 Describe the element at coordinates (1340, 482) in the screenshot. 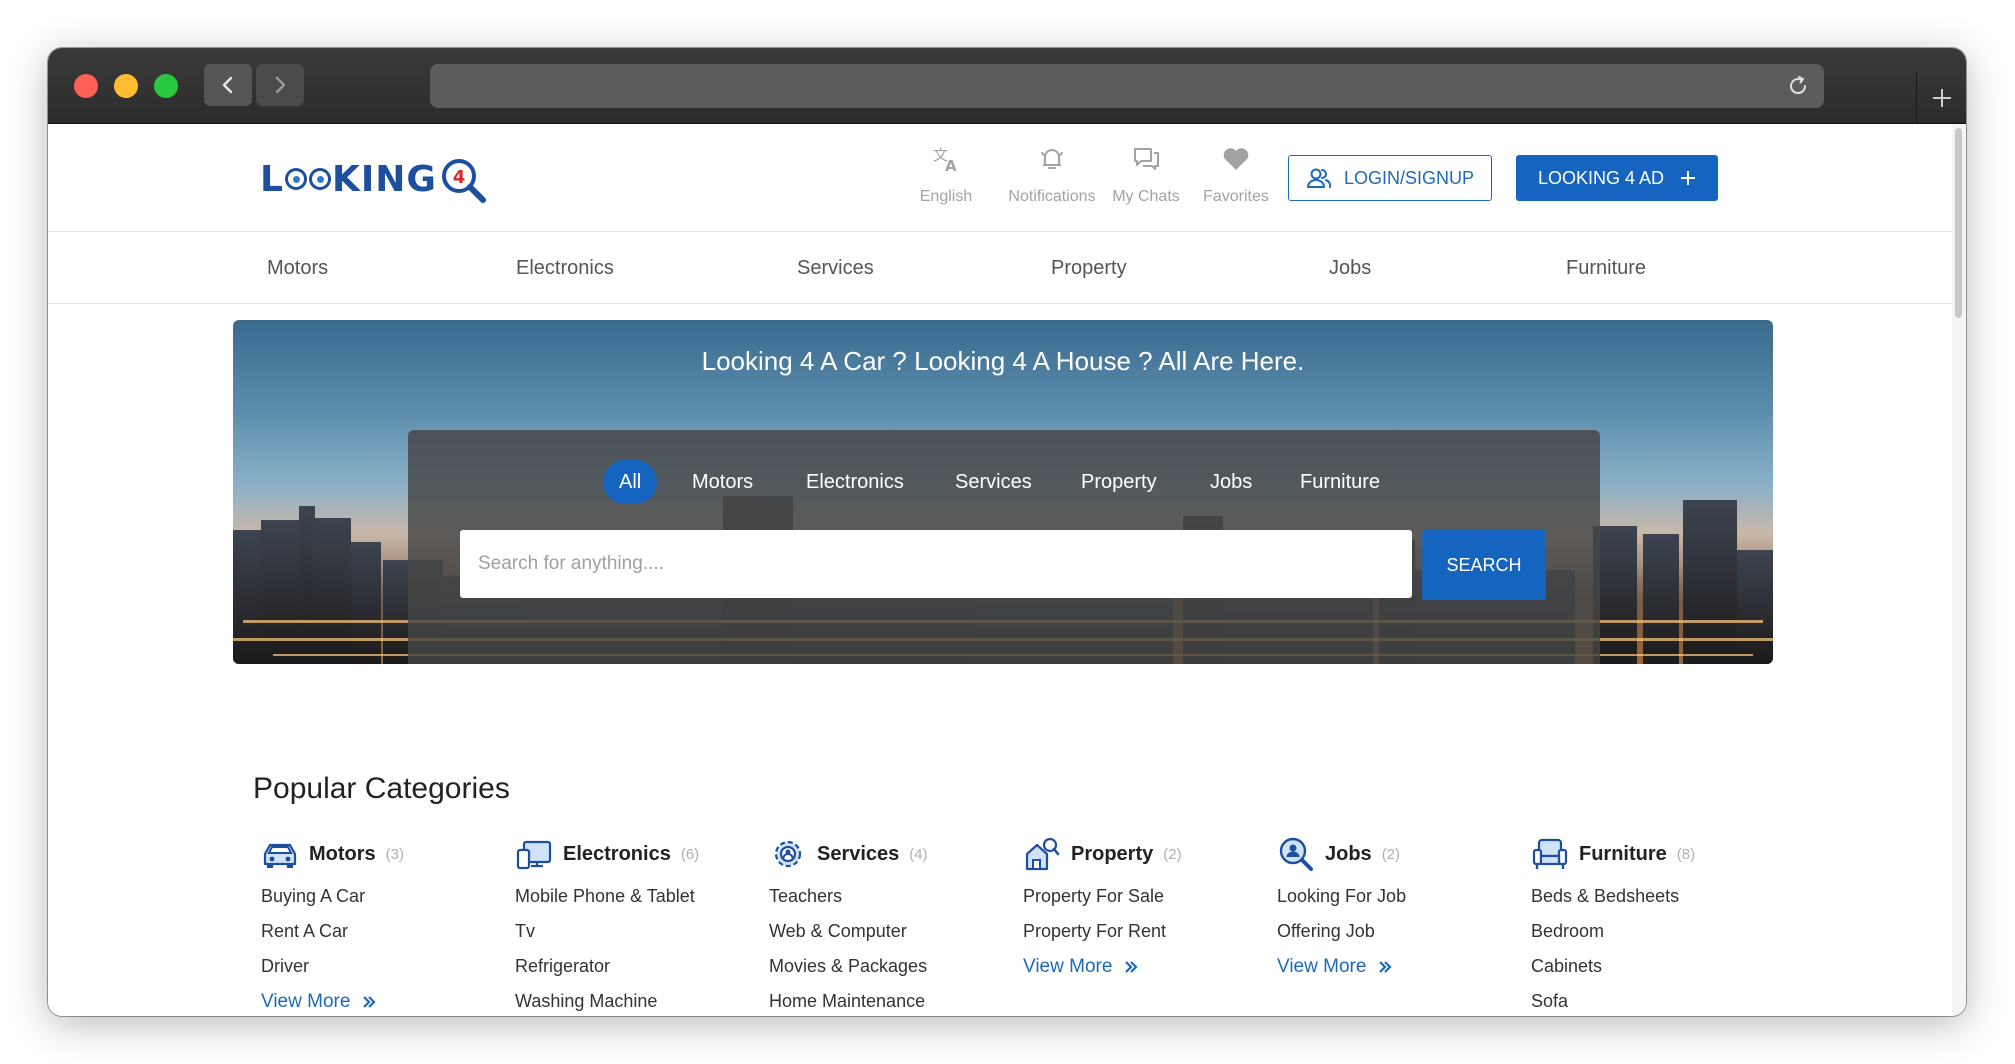

I see `search-tab-furniture: Furniture` at that location.